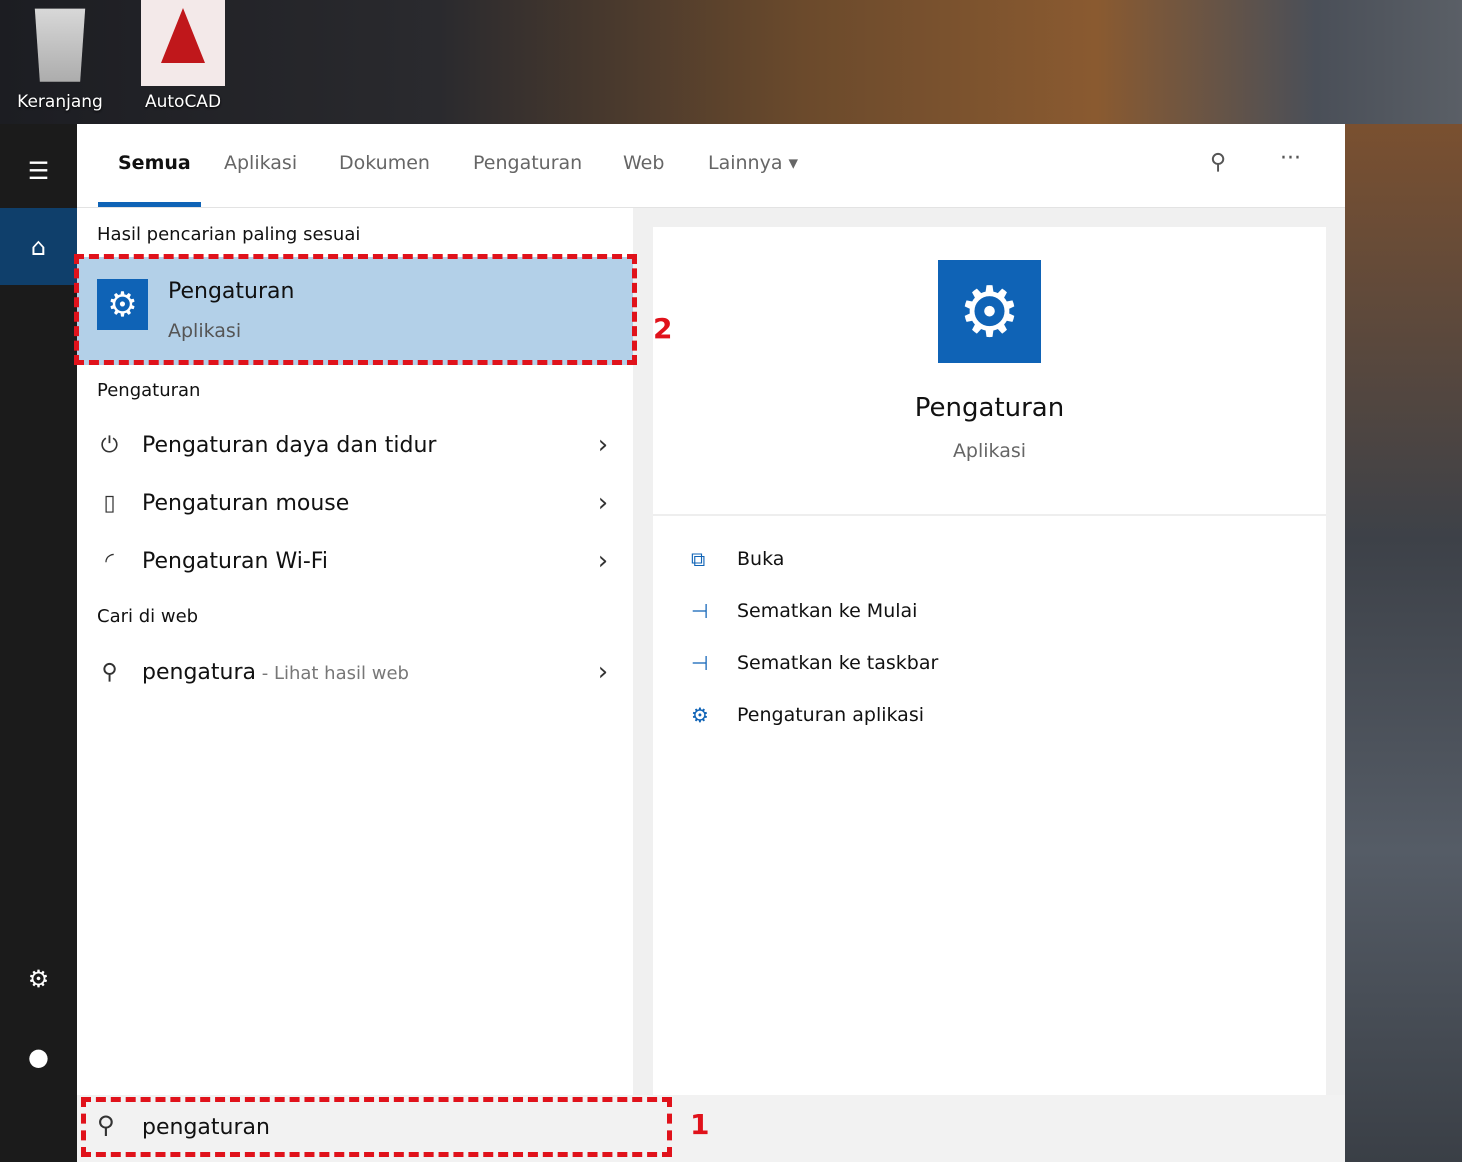 The image size is (1462, 1162). I want to click on web-suffix: - Lihat hasil web, so click(332, 673).